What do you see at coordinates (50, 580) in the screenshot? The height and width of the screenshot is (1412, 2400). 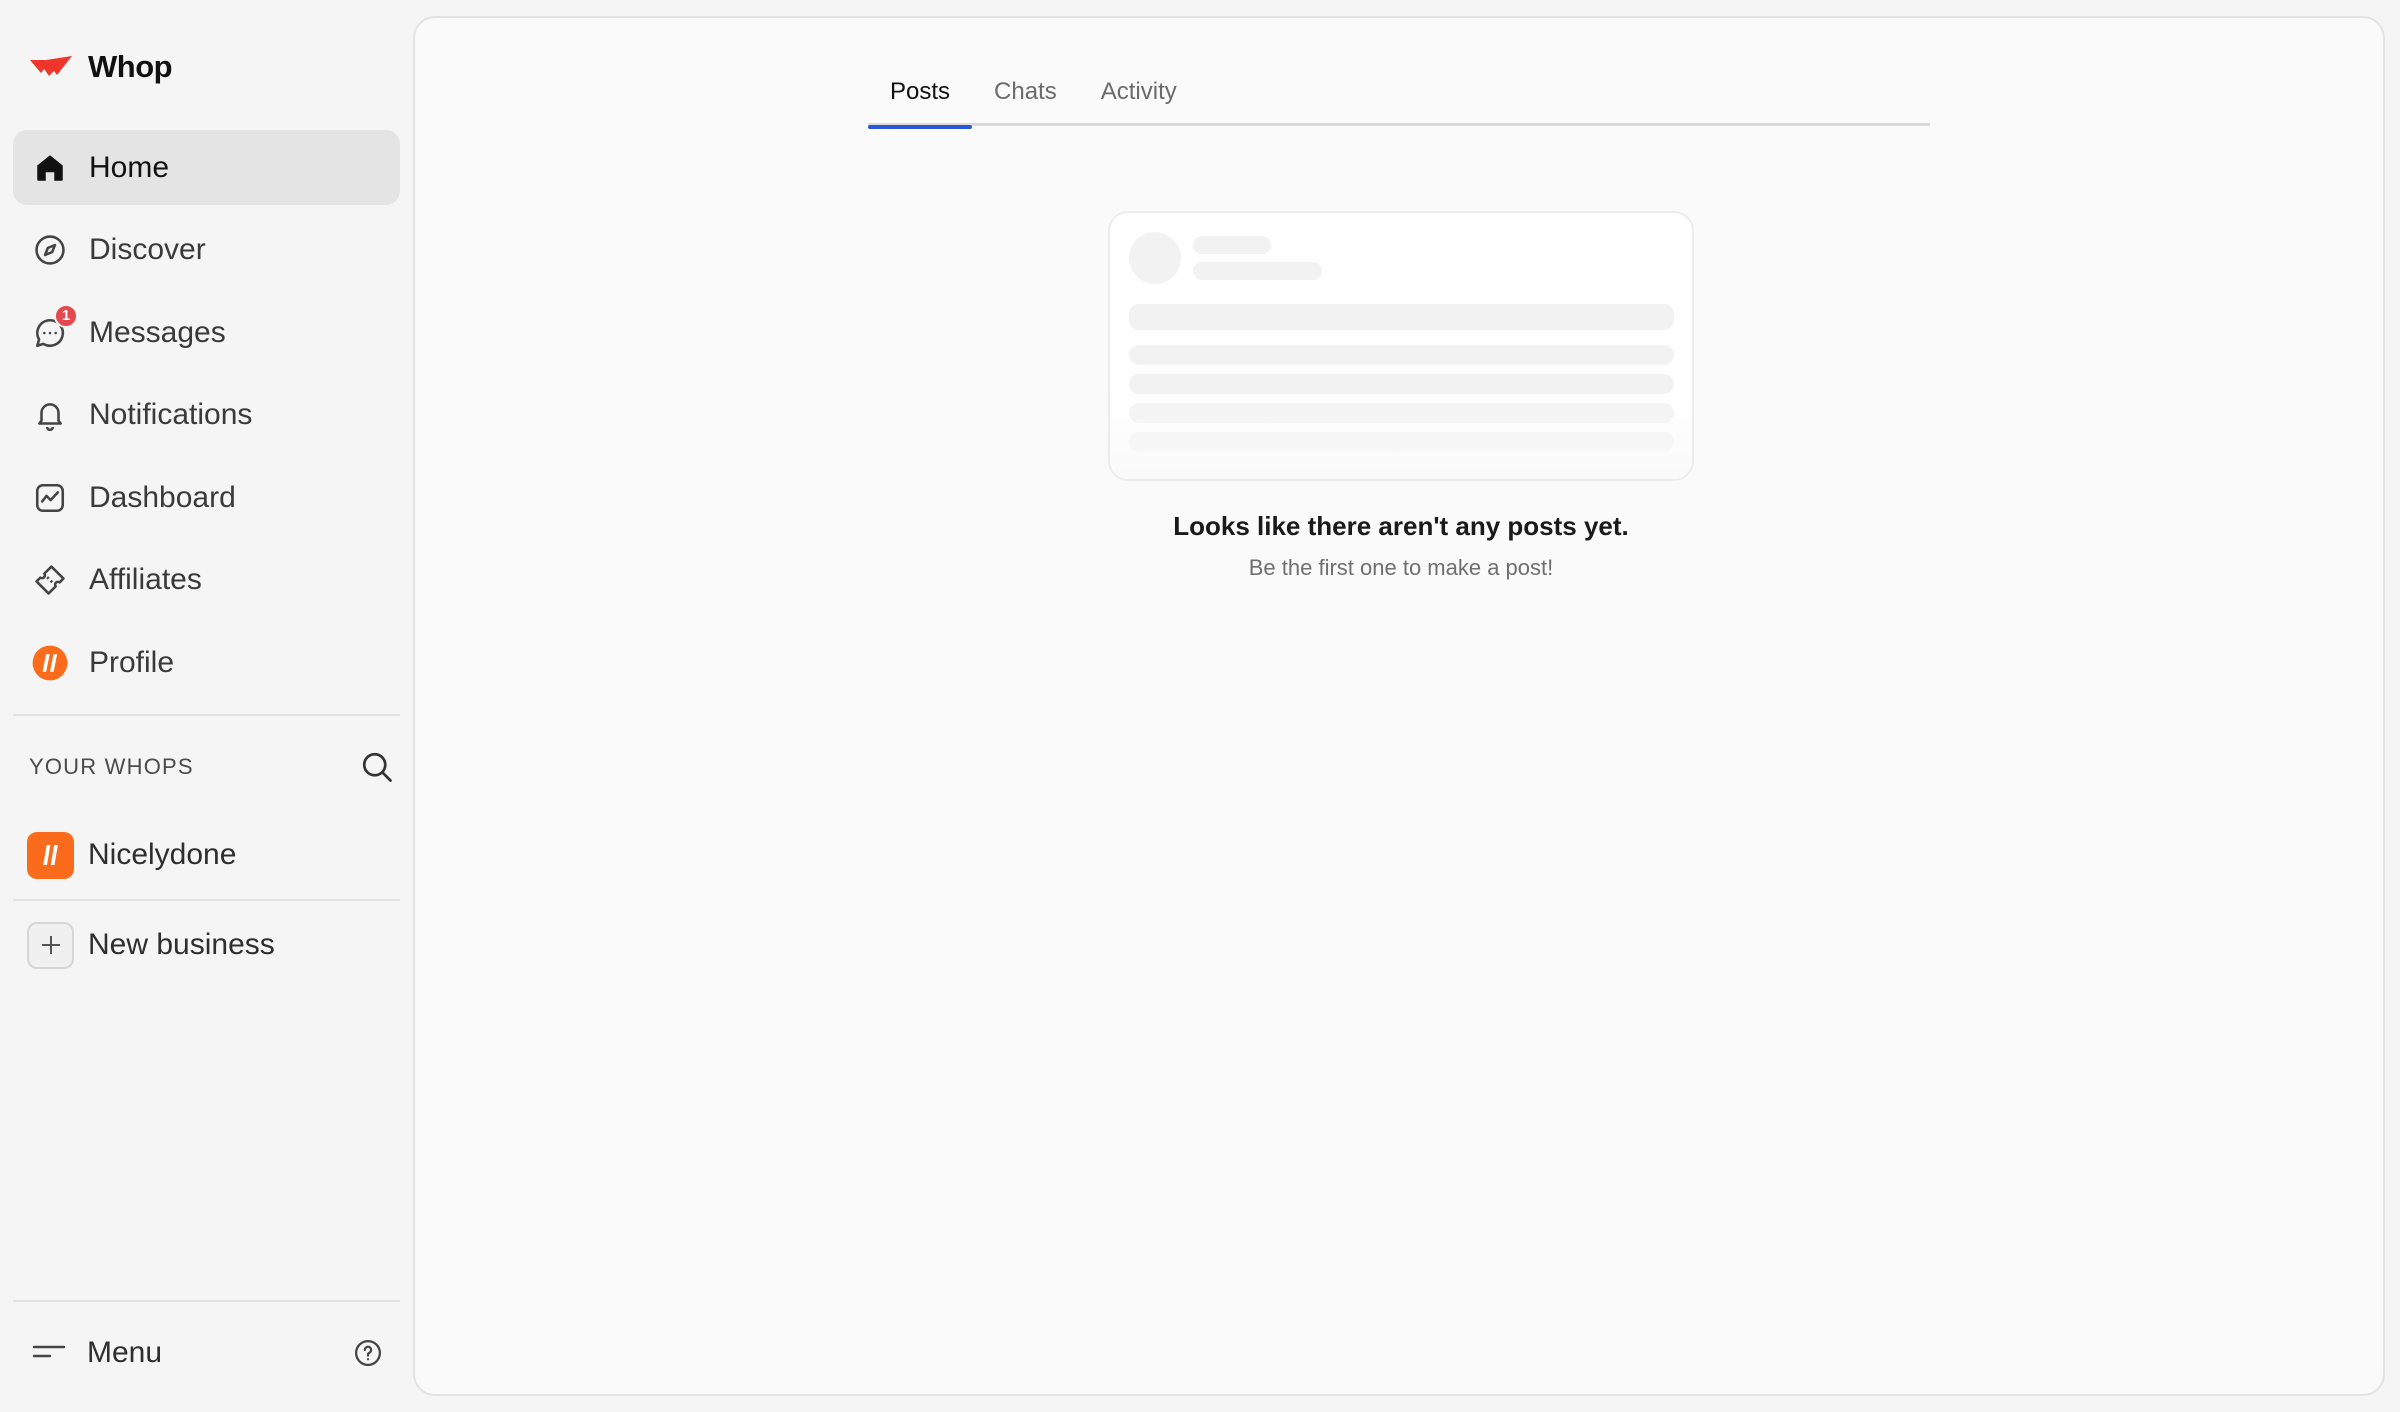 I see `ticket-icon` at bounding box center [50, 580].